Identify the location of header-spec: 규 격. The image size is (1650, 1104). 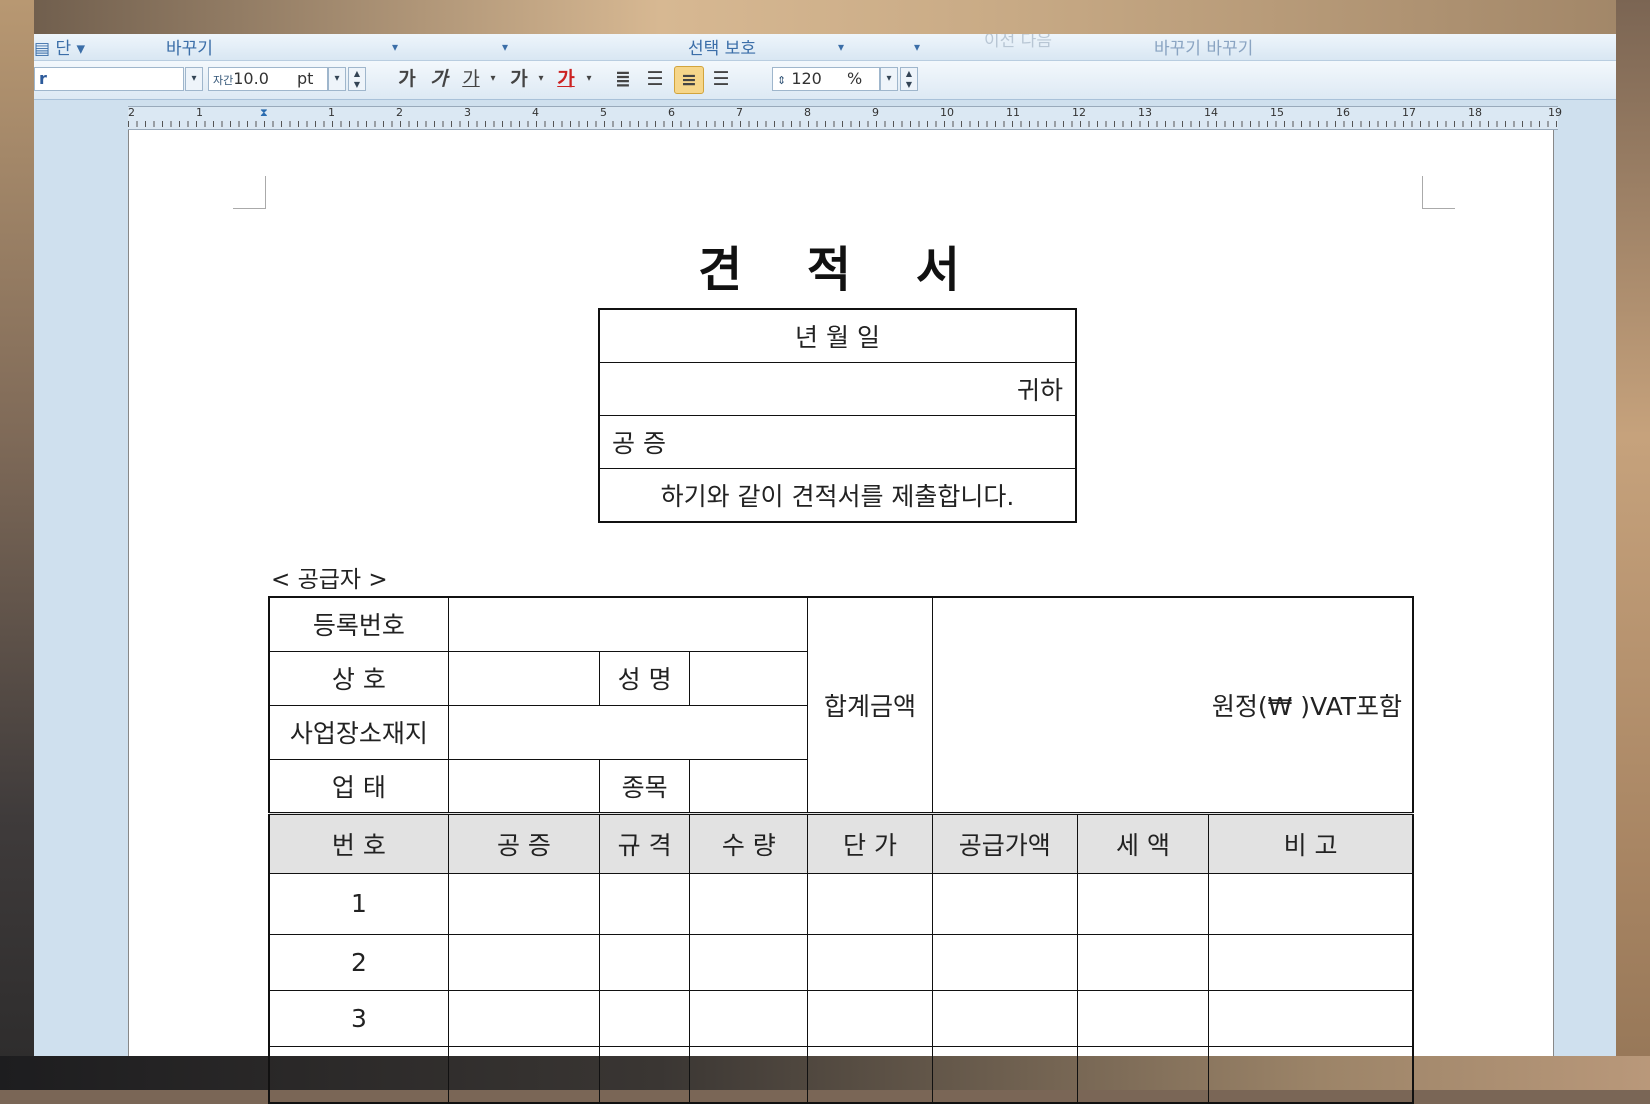
(645, 842).